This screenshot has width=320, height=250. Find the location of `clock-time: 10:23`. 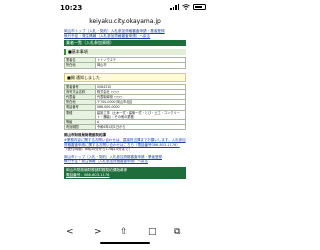

clock-time: 10:23 is located at coordinates (71, 8).